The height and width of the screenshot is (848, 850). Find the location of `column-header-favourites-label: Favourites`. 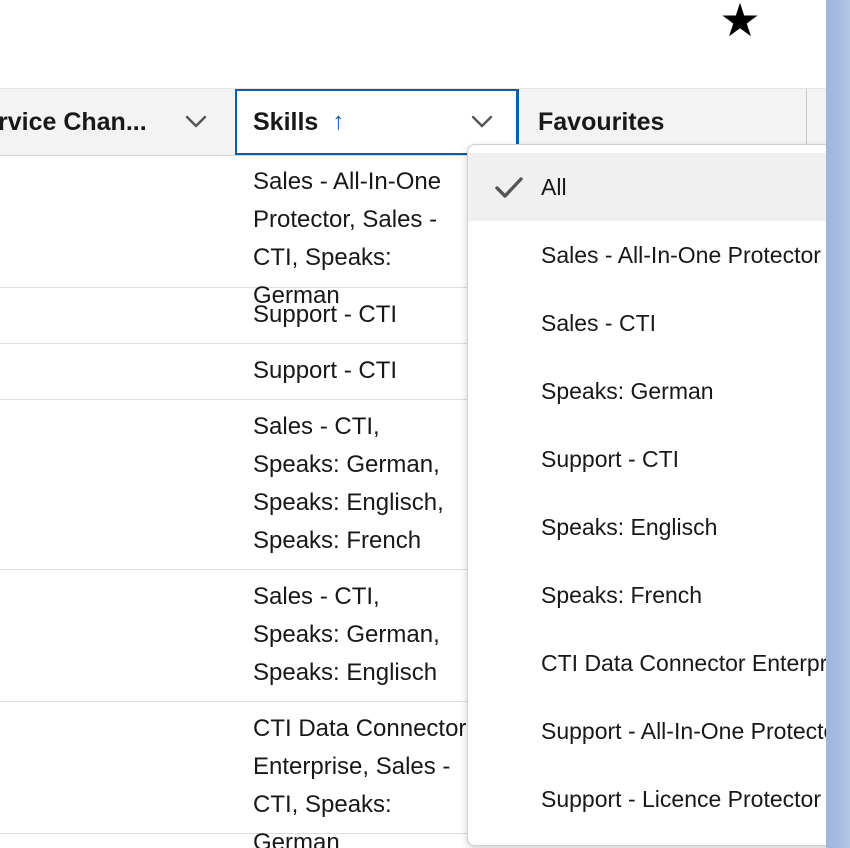

column-header-favourites-label: Favourites is located at coordinates (601, 121).